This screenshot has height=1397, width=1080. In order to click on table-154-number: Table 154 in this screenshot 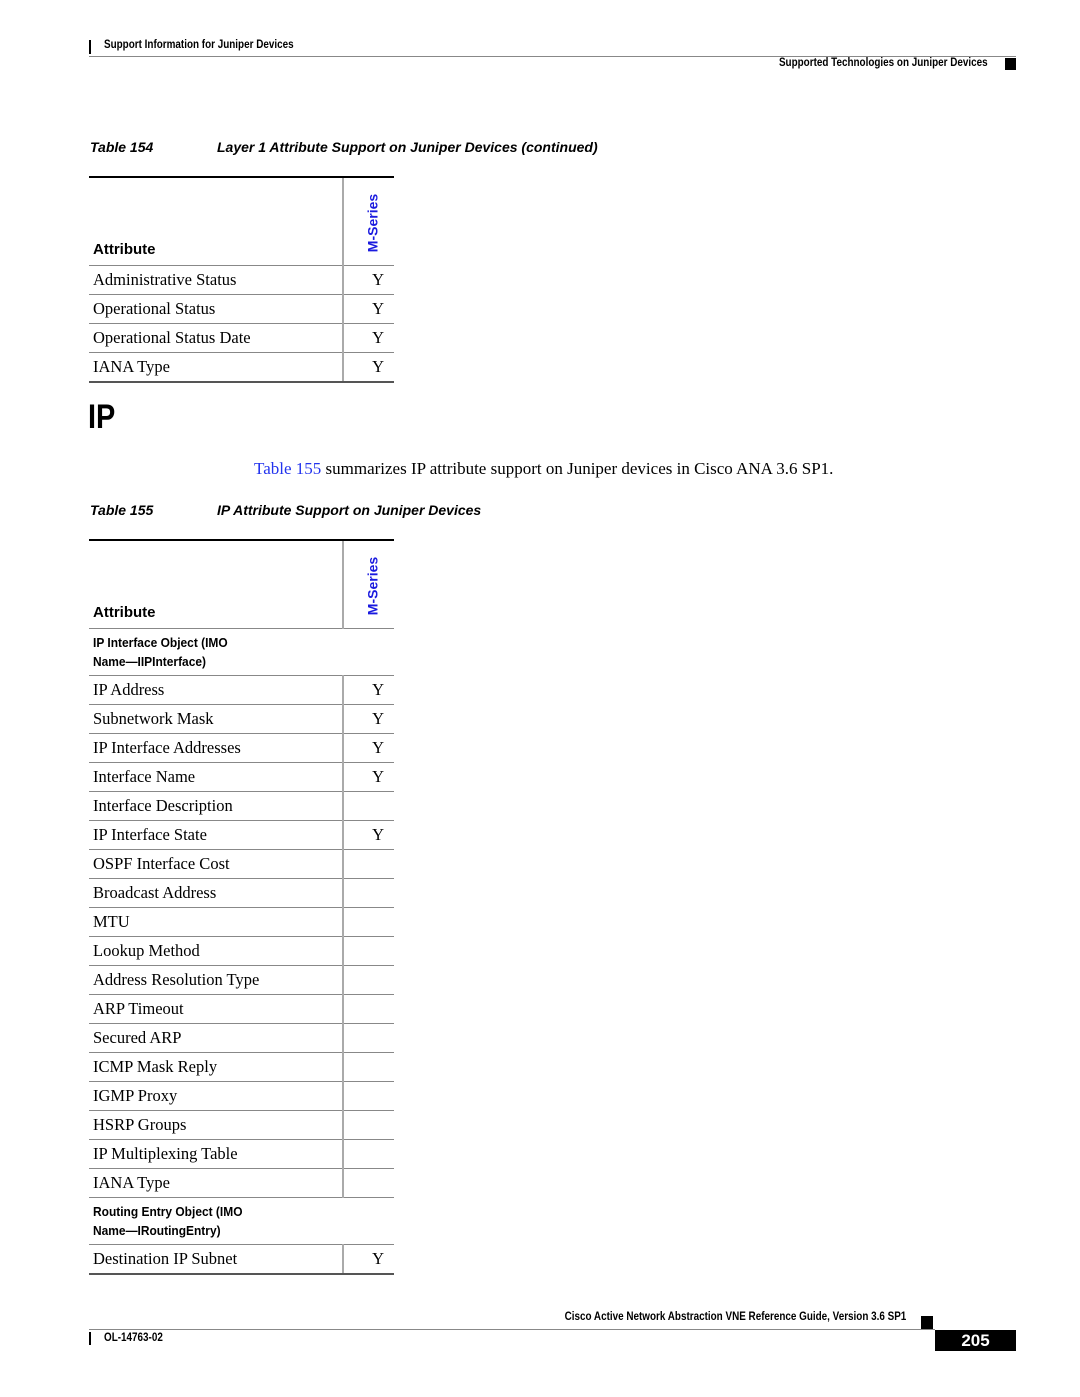, I will do `click(122, 147)`.